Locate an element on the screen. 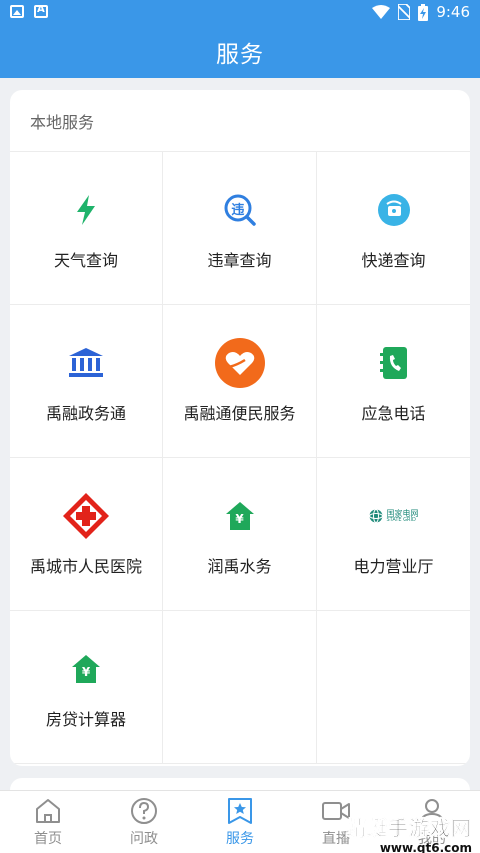 This screenshot has height=853, width=480. service-convenience: 禹融通便民服务 is located at coordinates (240, 381).